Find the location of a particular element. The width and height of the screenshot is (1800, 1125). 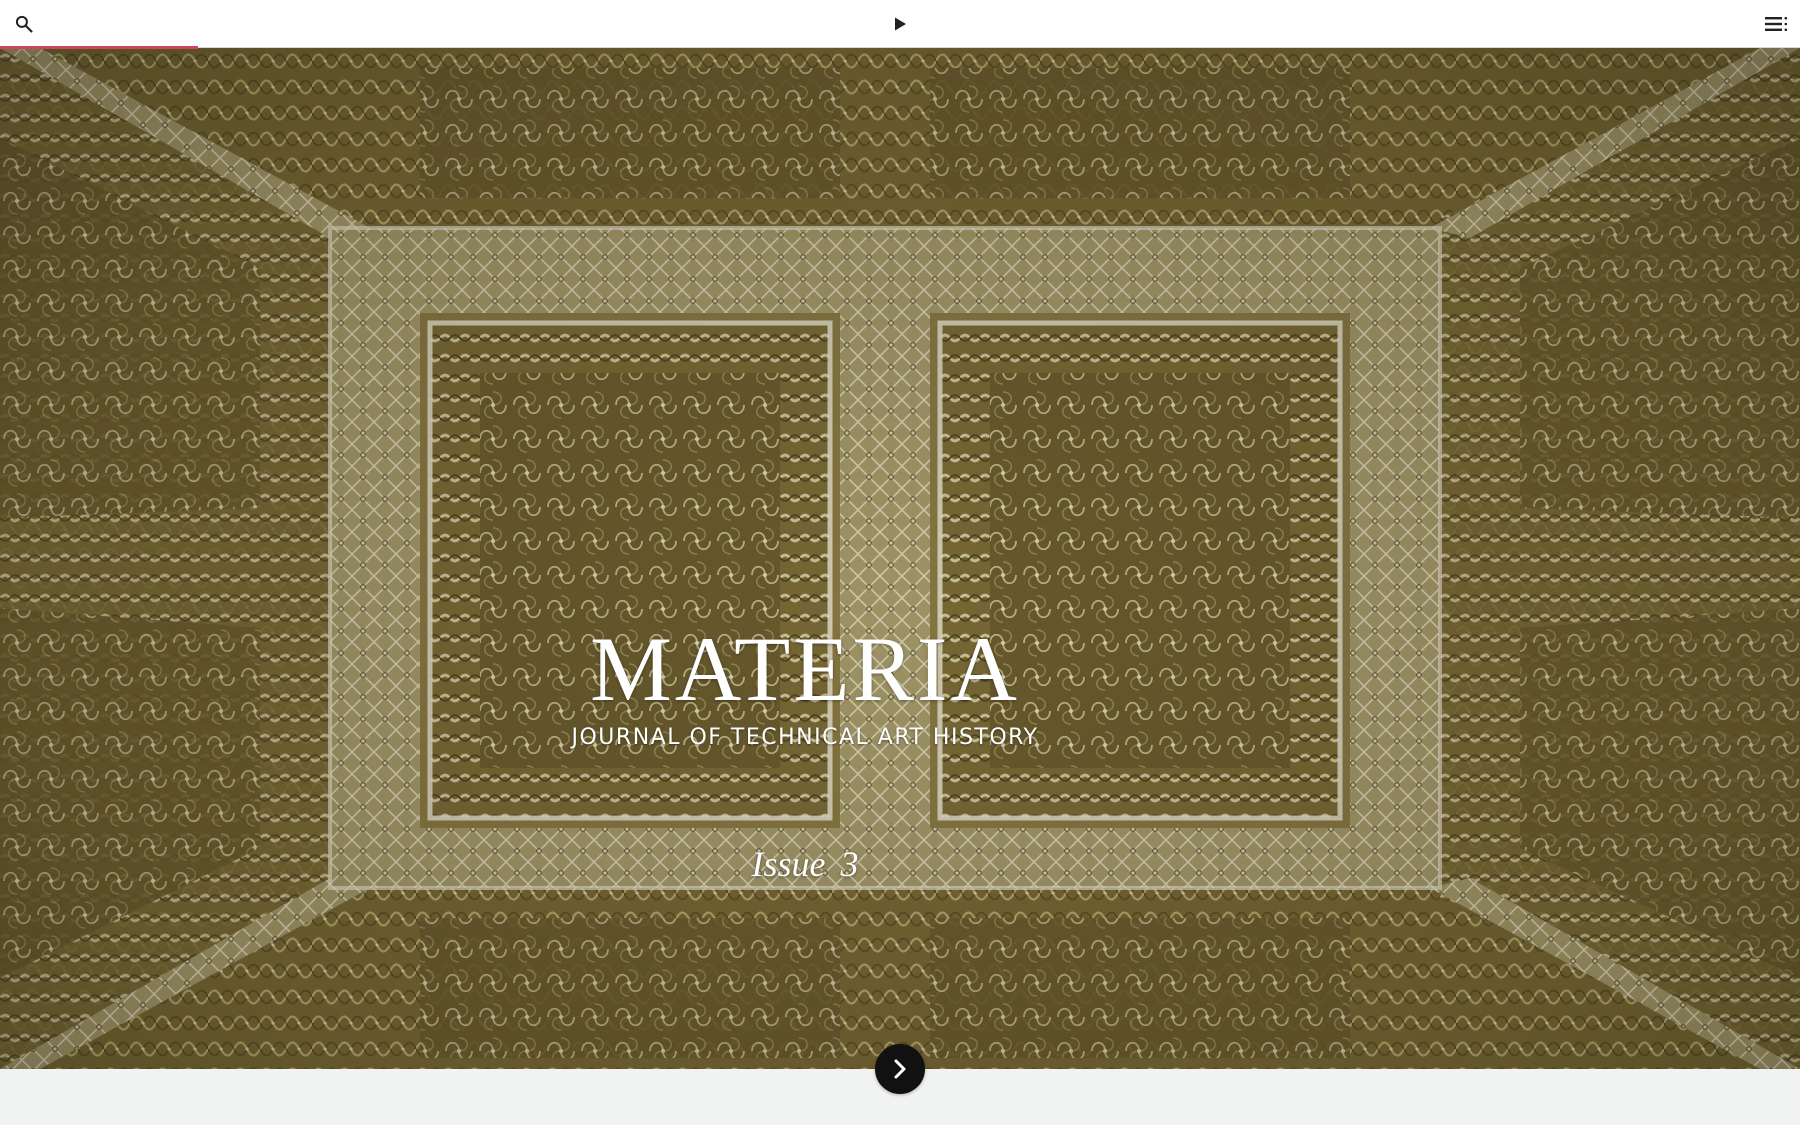

reading-progress-bar is located at coordinates (99, 47).